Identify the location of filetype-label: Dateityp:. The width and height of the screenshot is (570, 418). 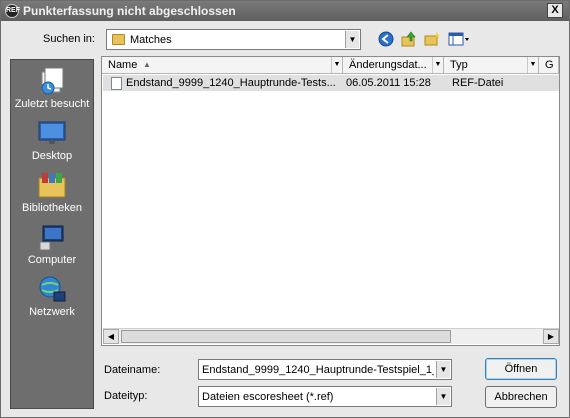
(126, 396).